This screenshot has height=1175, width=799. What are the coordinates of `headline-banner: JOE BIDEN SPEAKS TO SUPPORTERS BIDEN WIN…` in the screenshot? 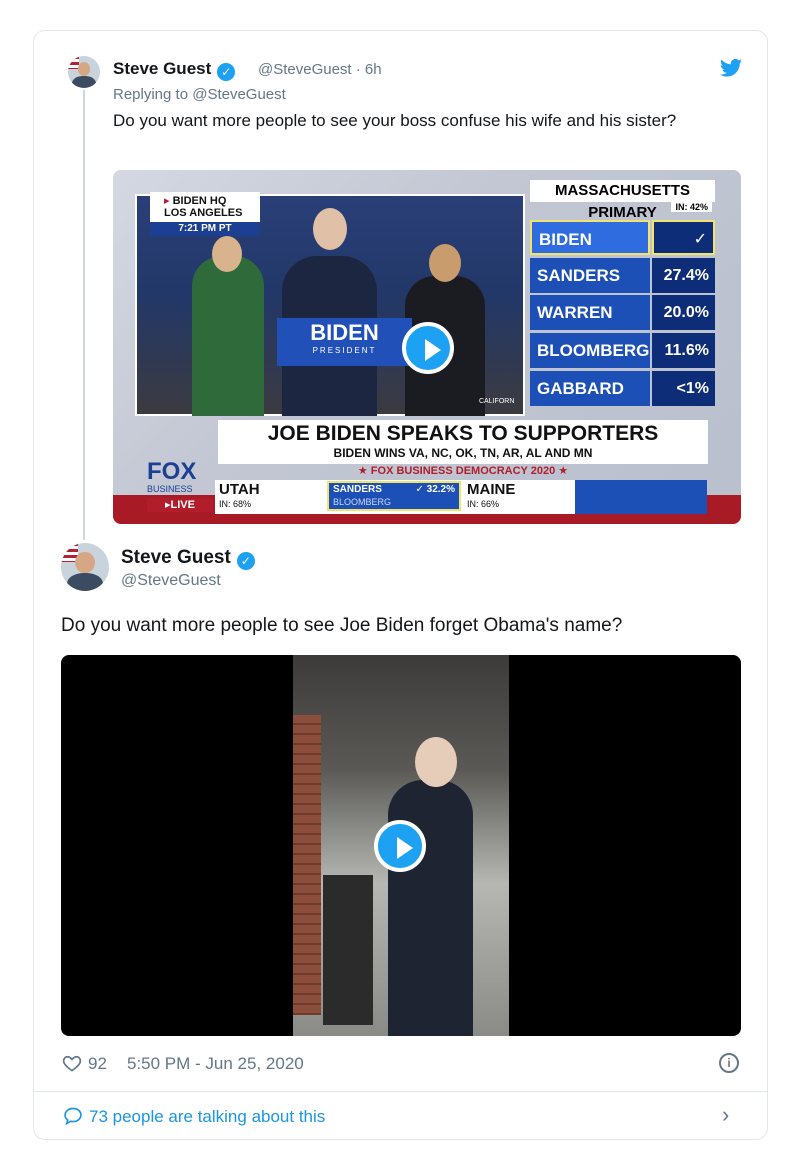 It's located at (463, 442).